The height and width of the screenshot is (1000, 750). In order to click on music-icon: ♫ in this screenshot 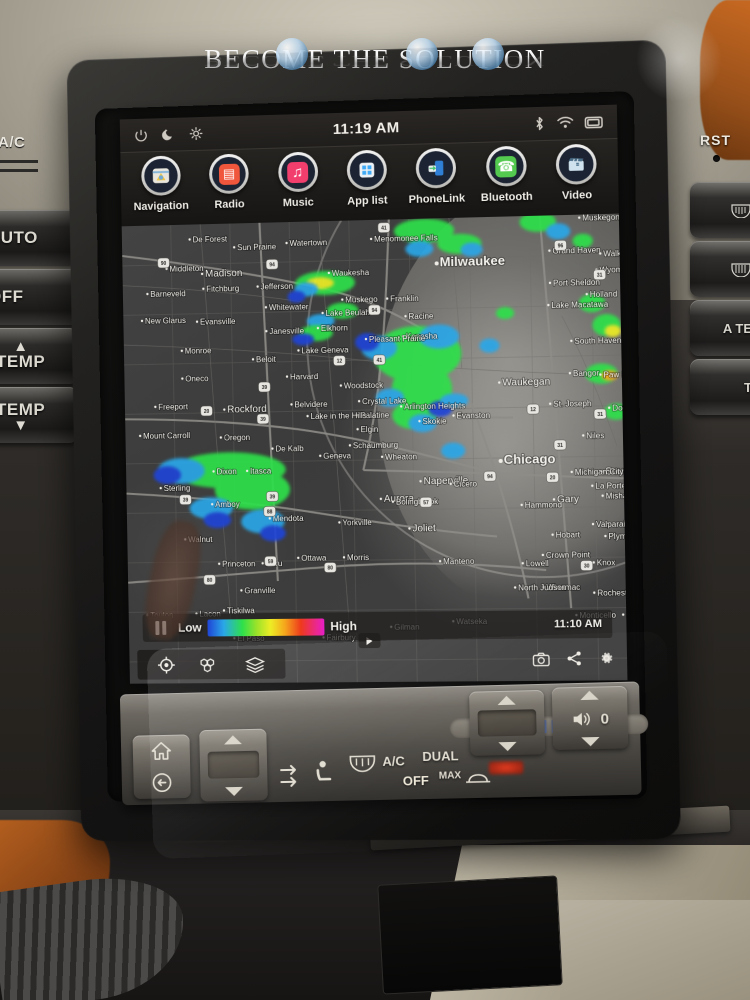, I will do `click(297, 172)`.